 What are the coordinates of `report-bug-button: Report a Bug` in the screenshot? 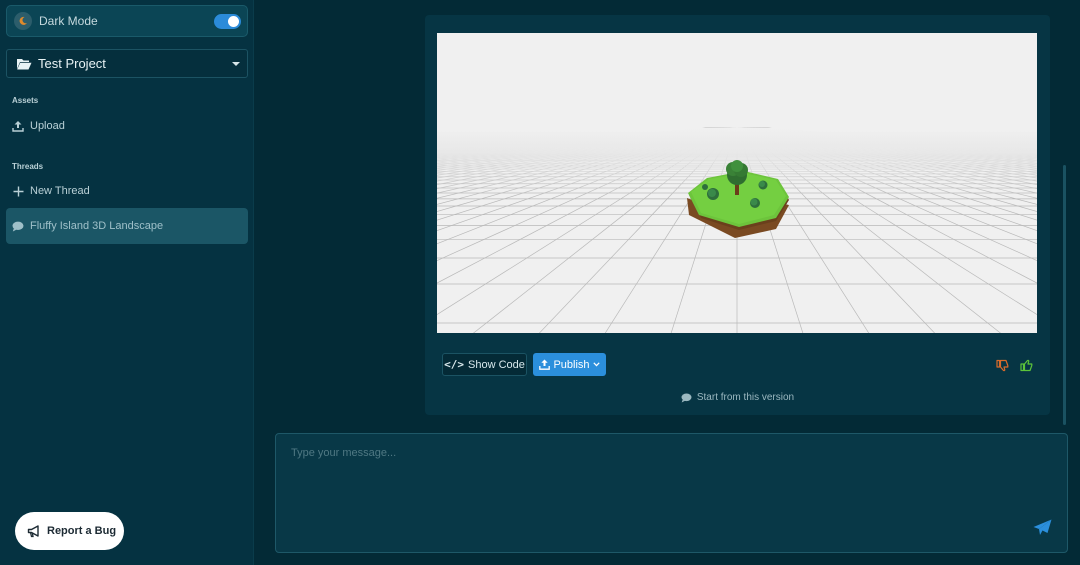 It's located at (69, 531).